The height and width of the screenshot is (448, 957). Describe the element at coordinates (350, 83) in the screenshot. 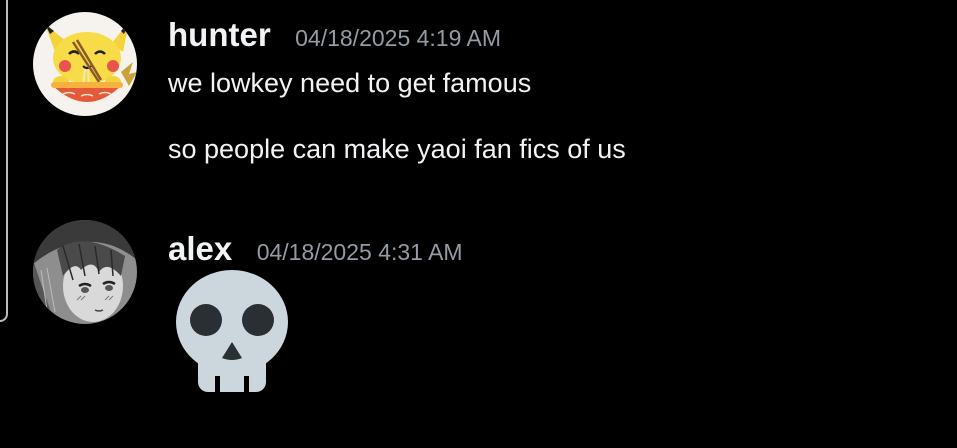

I see `message-text: we lowkey need to get famous` at that location.